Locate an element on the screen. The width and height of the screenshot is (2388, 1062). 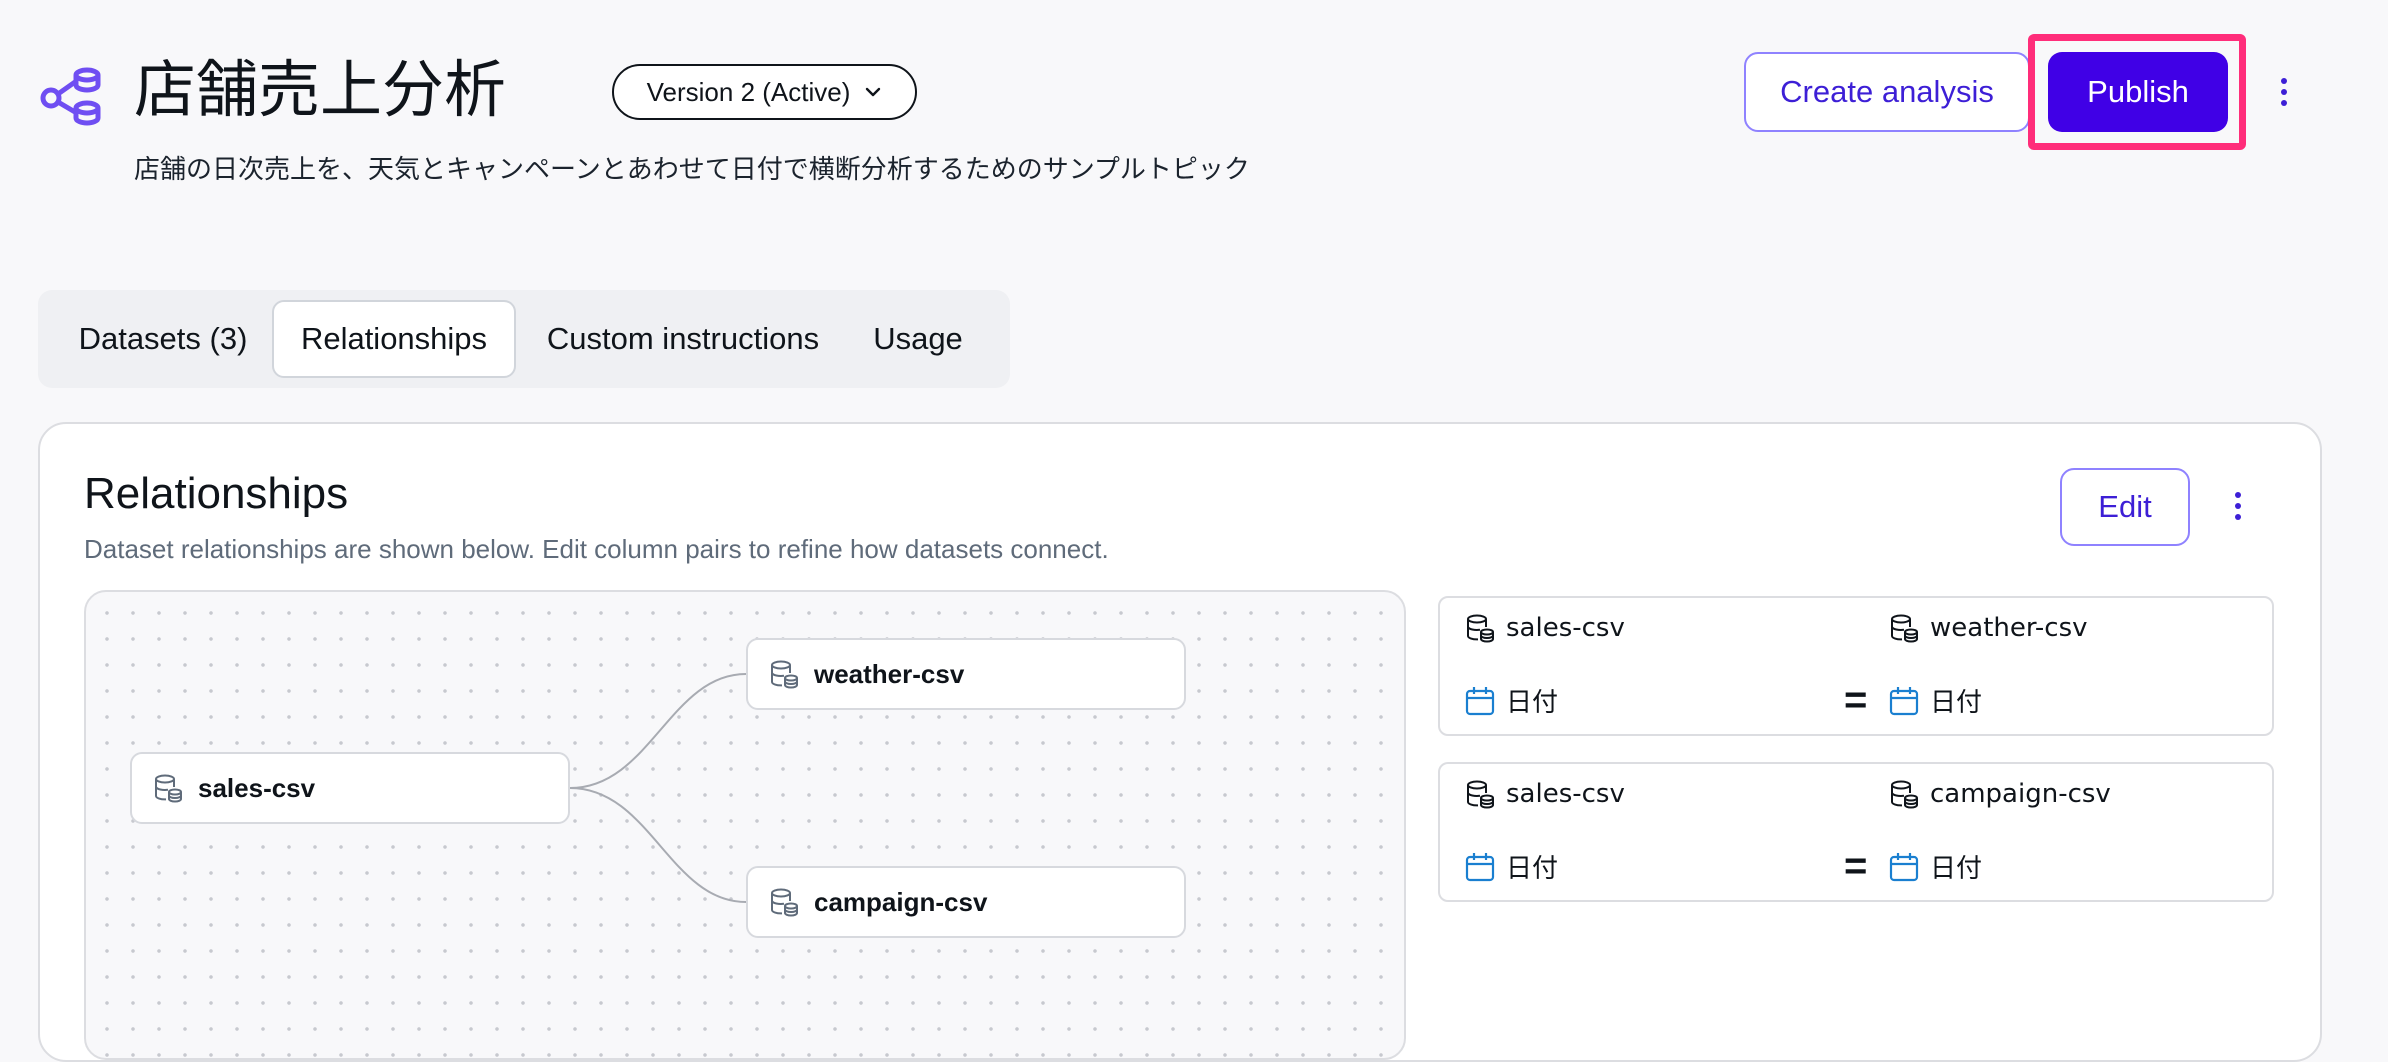
edge-sales-weather is located at coordinates (658, 731).